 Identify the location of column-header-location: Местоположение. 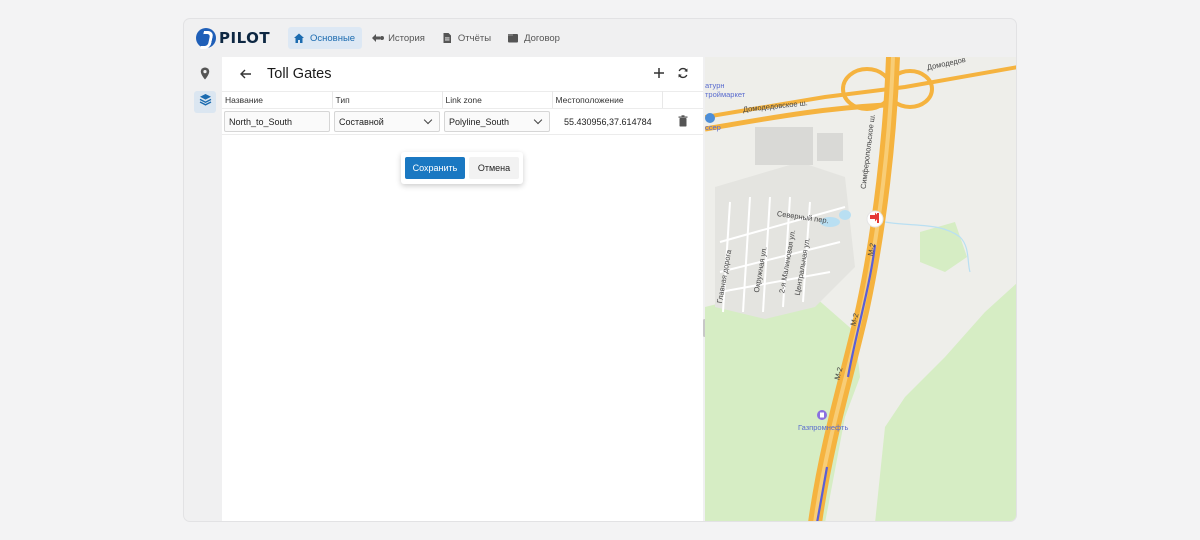
(607, 100).